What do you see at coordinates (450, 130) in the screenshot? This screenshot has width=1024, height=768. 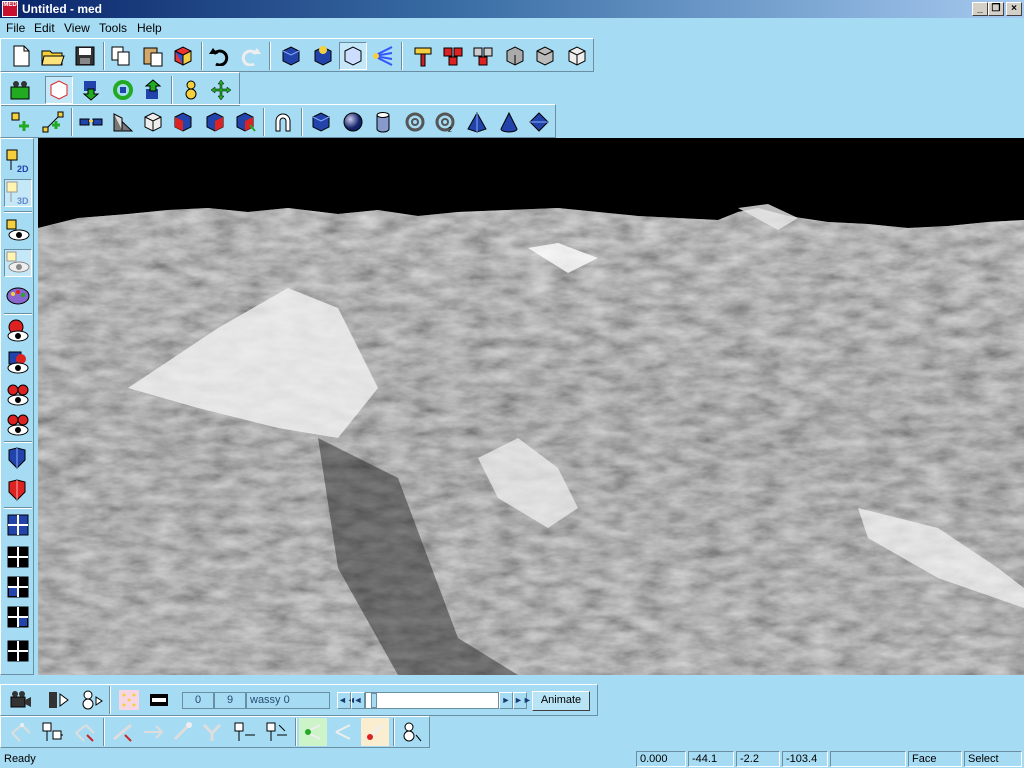 I see `svg-text: 2` at bounding box center [450, 130].